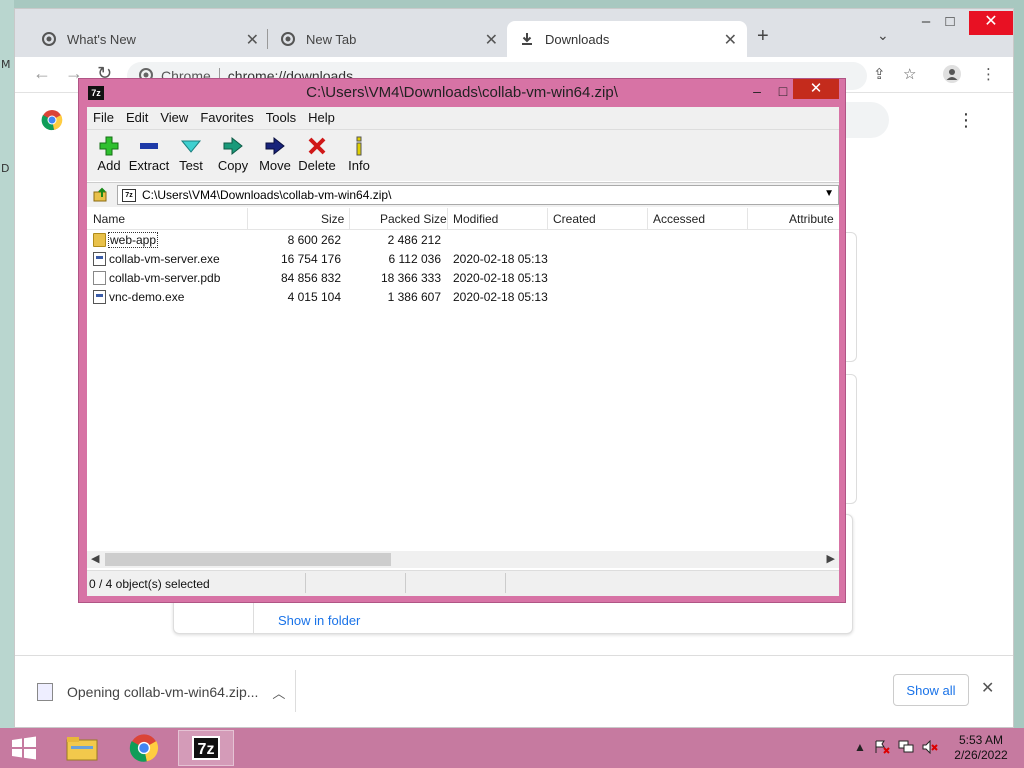 This screenshot has height=768, width=1024. Describe the element at coordinates (627, 39) in the screenshot. I see `tab-downloads: Downloads ✕` at that location.